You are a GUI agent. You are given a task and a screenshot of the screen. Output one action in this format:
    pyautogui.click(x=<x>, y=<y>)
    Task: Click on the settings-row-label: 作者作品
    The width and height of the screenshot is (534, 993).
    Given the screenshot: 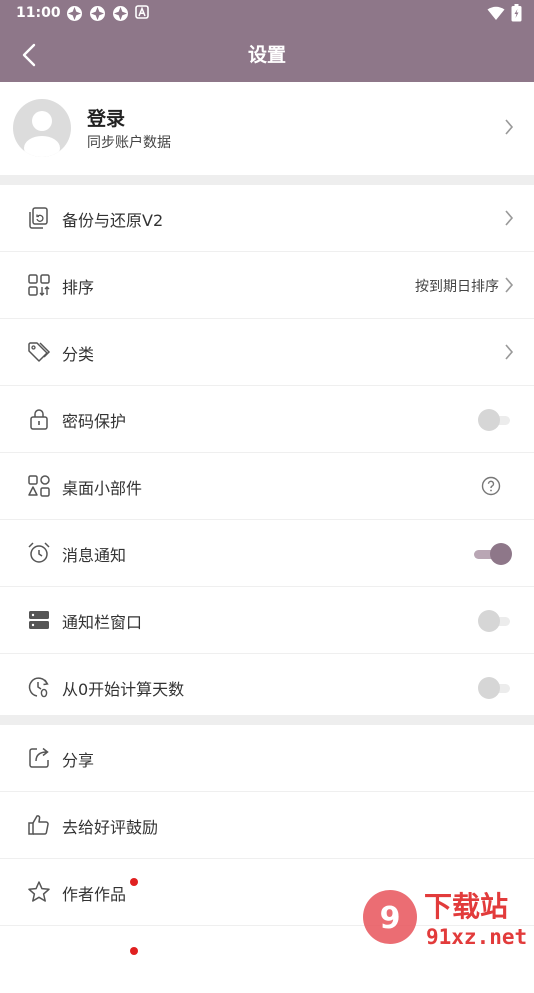 What is the action you would take?
    pyautogui.click(x=94, y=894)
    